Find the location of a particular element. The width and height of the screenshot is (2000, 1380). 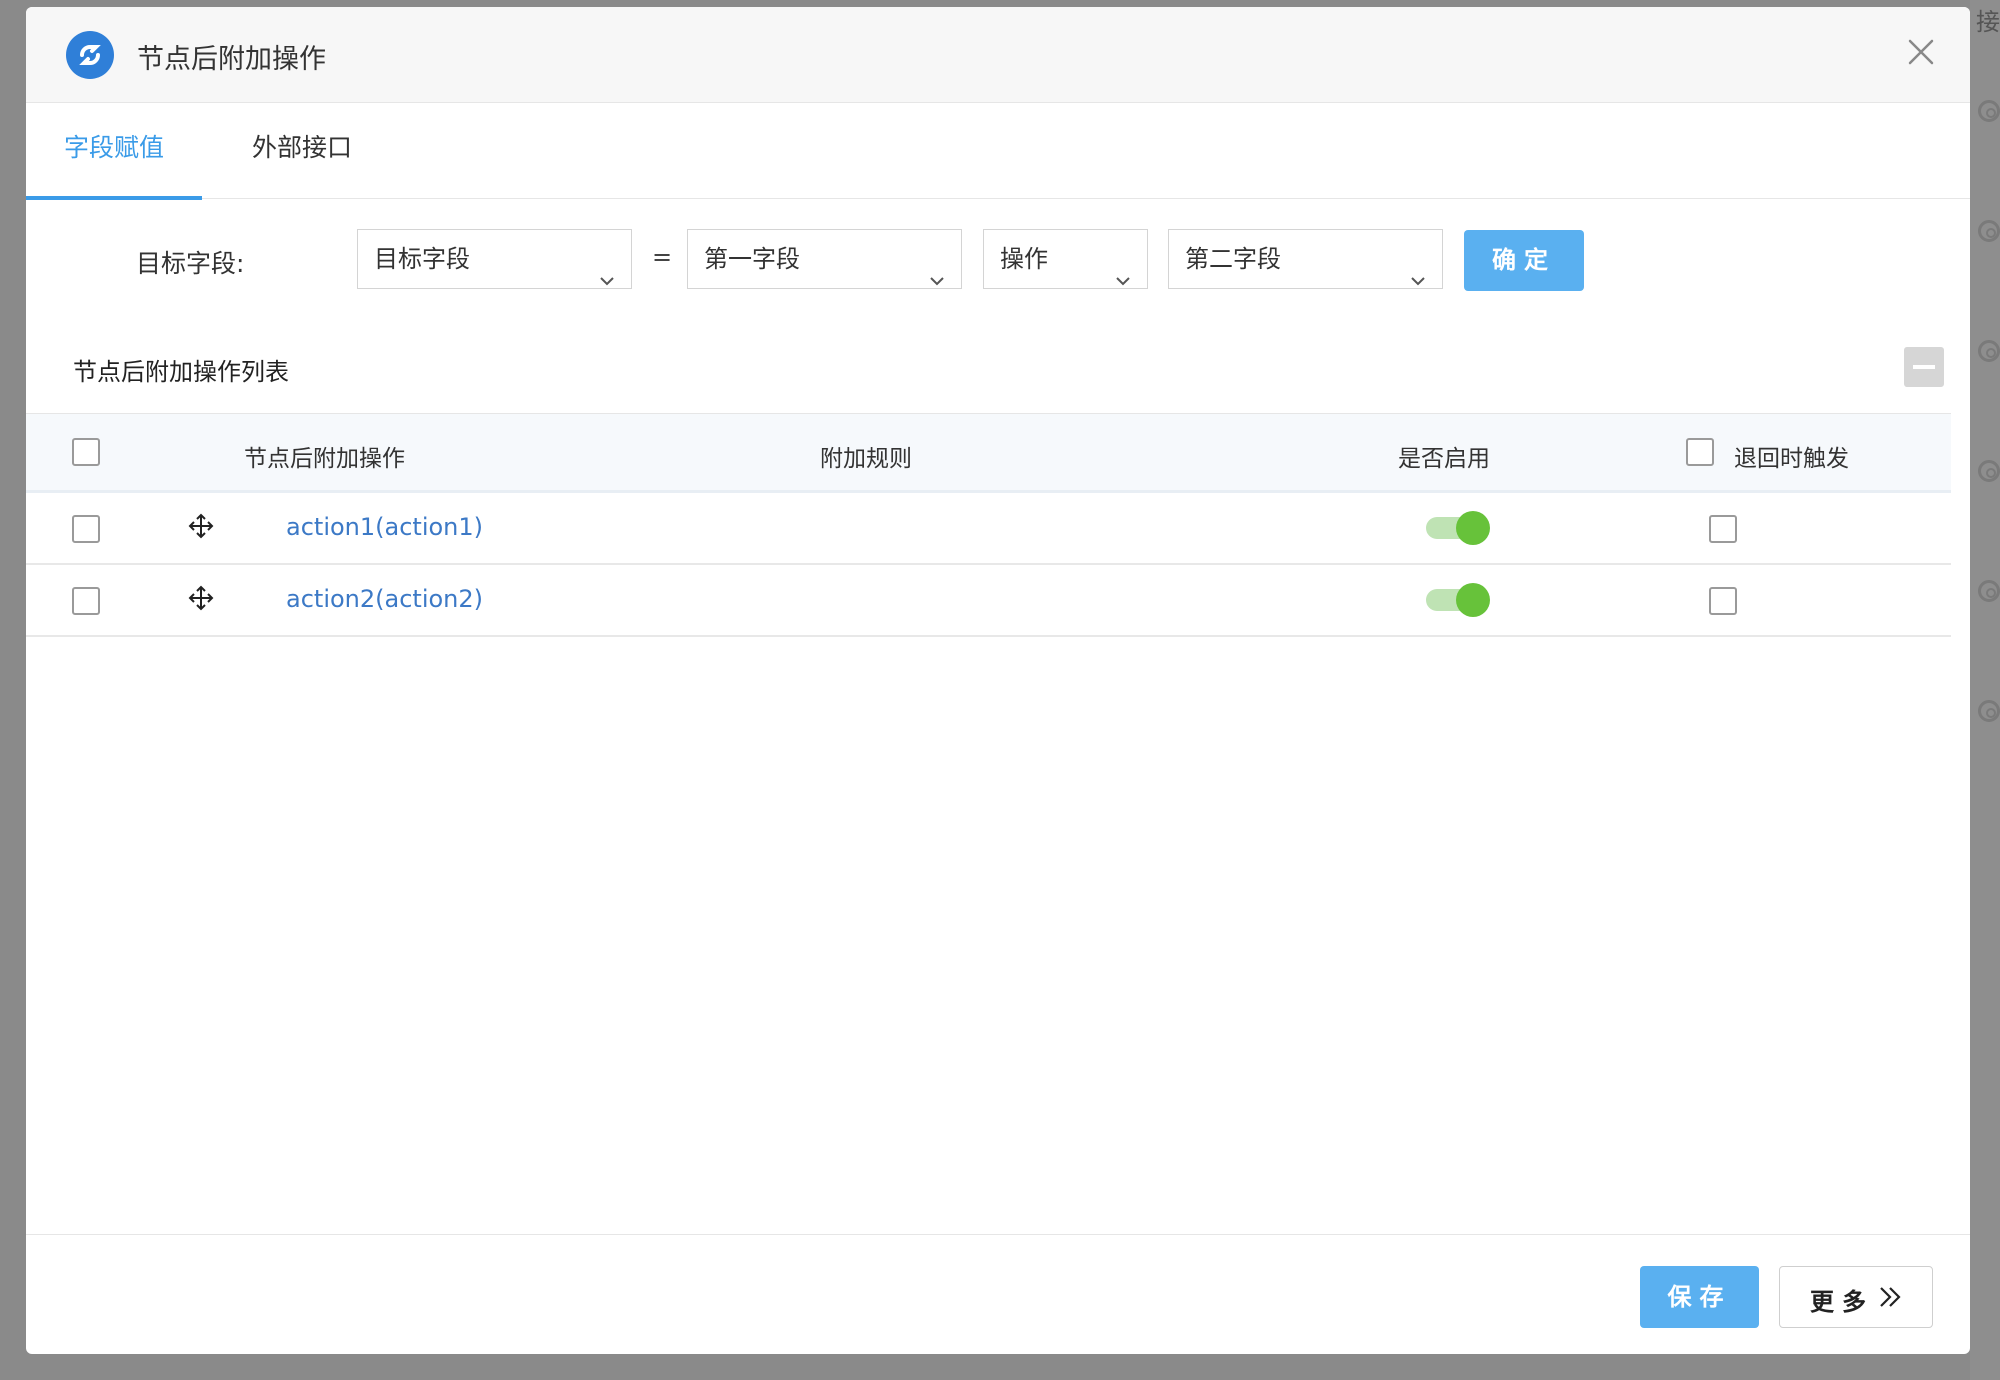

list-title: 节点后附加操作列表 is located at coordinates (181, 372).